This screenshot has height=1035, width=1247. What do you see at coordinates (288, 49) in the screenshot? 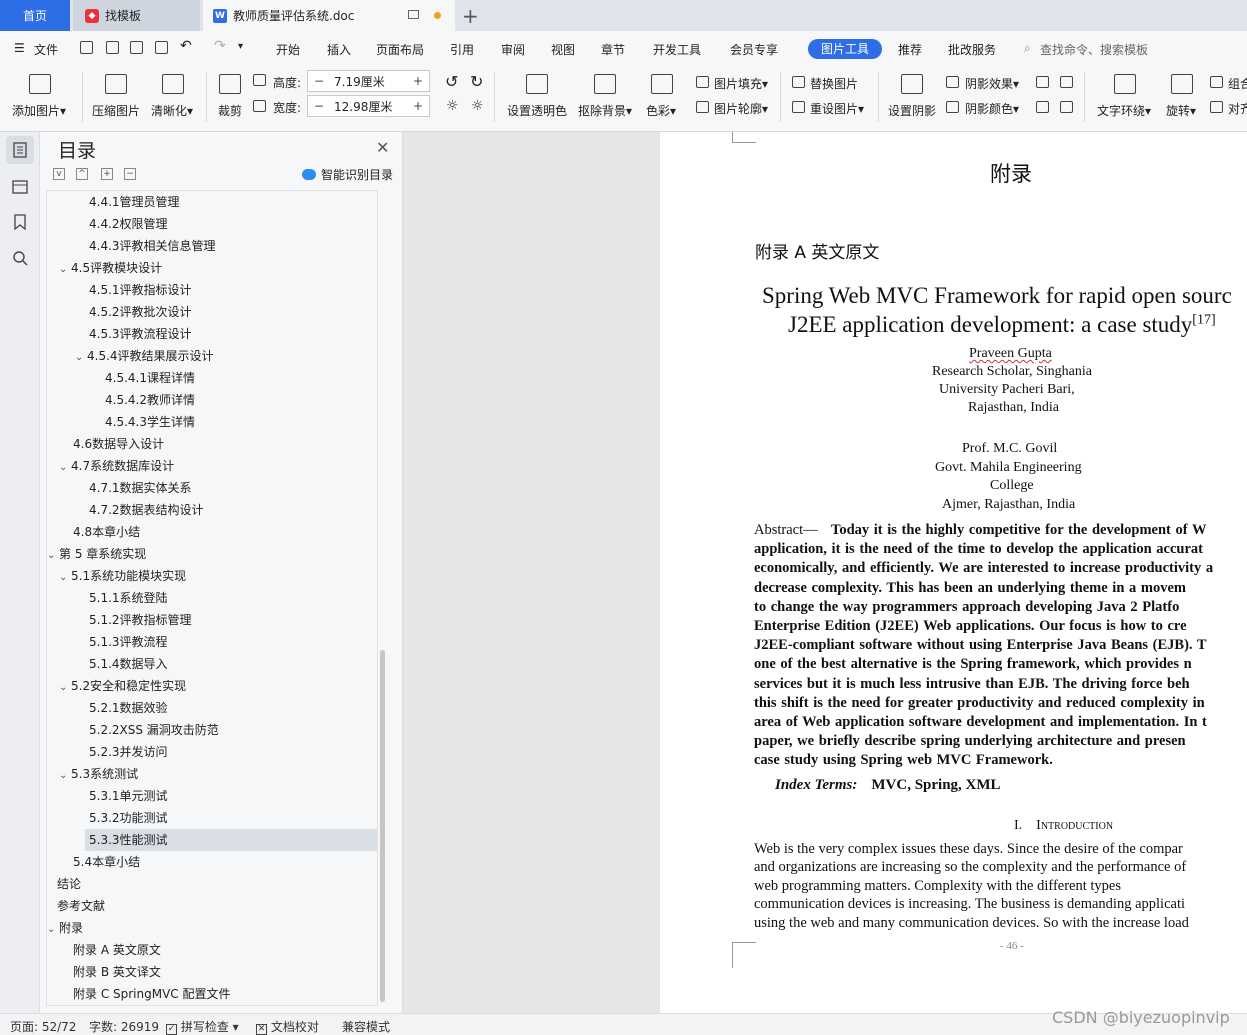
I see `menu-start: 开始` at bounding box center [288, 49].